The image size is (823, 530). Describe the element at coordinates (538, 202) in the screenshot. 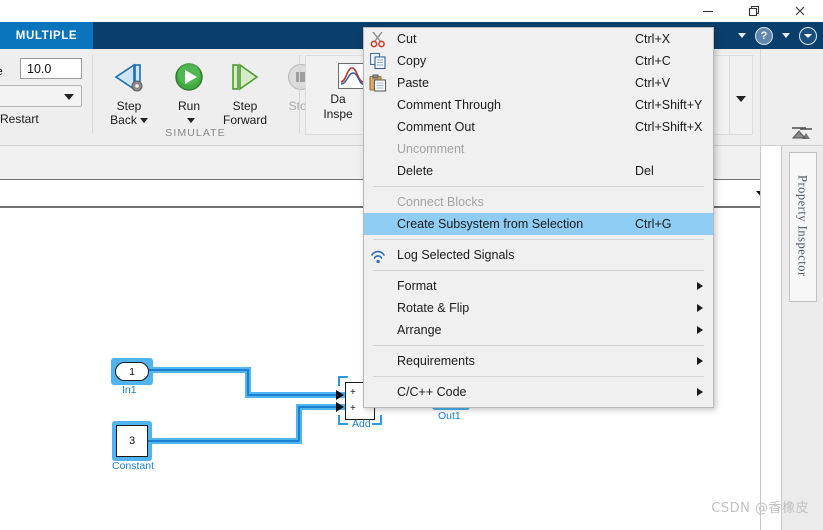

I see `menu-item-connect-blocks: Connect Blocks` at that location.